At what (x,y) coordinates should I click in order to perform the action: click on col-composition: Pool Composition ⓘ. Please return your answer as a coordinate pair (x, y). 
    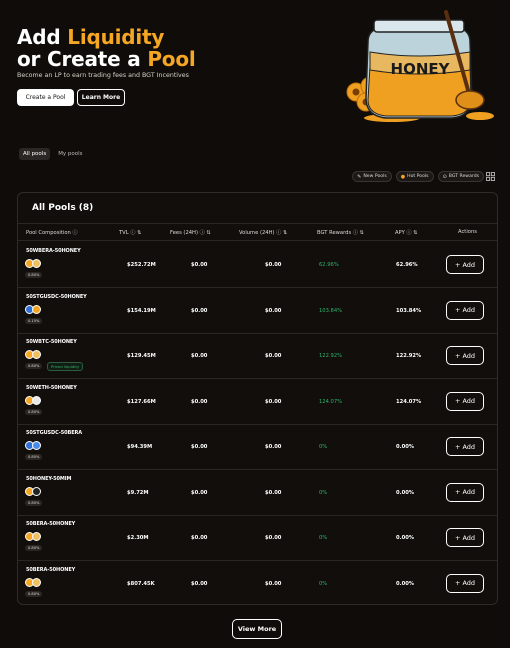
    Looking at the image, I should click on (52, 233).